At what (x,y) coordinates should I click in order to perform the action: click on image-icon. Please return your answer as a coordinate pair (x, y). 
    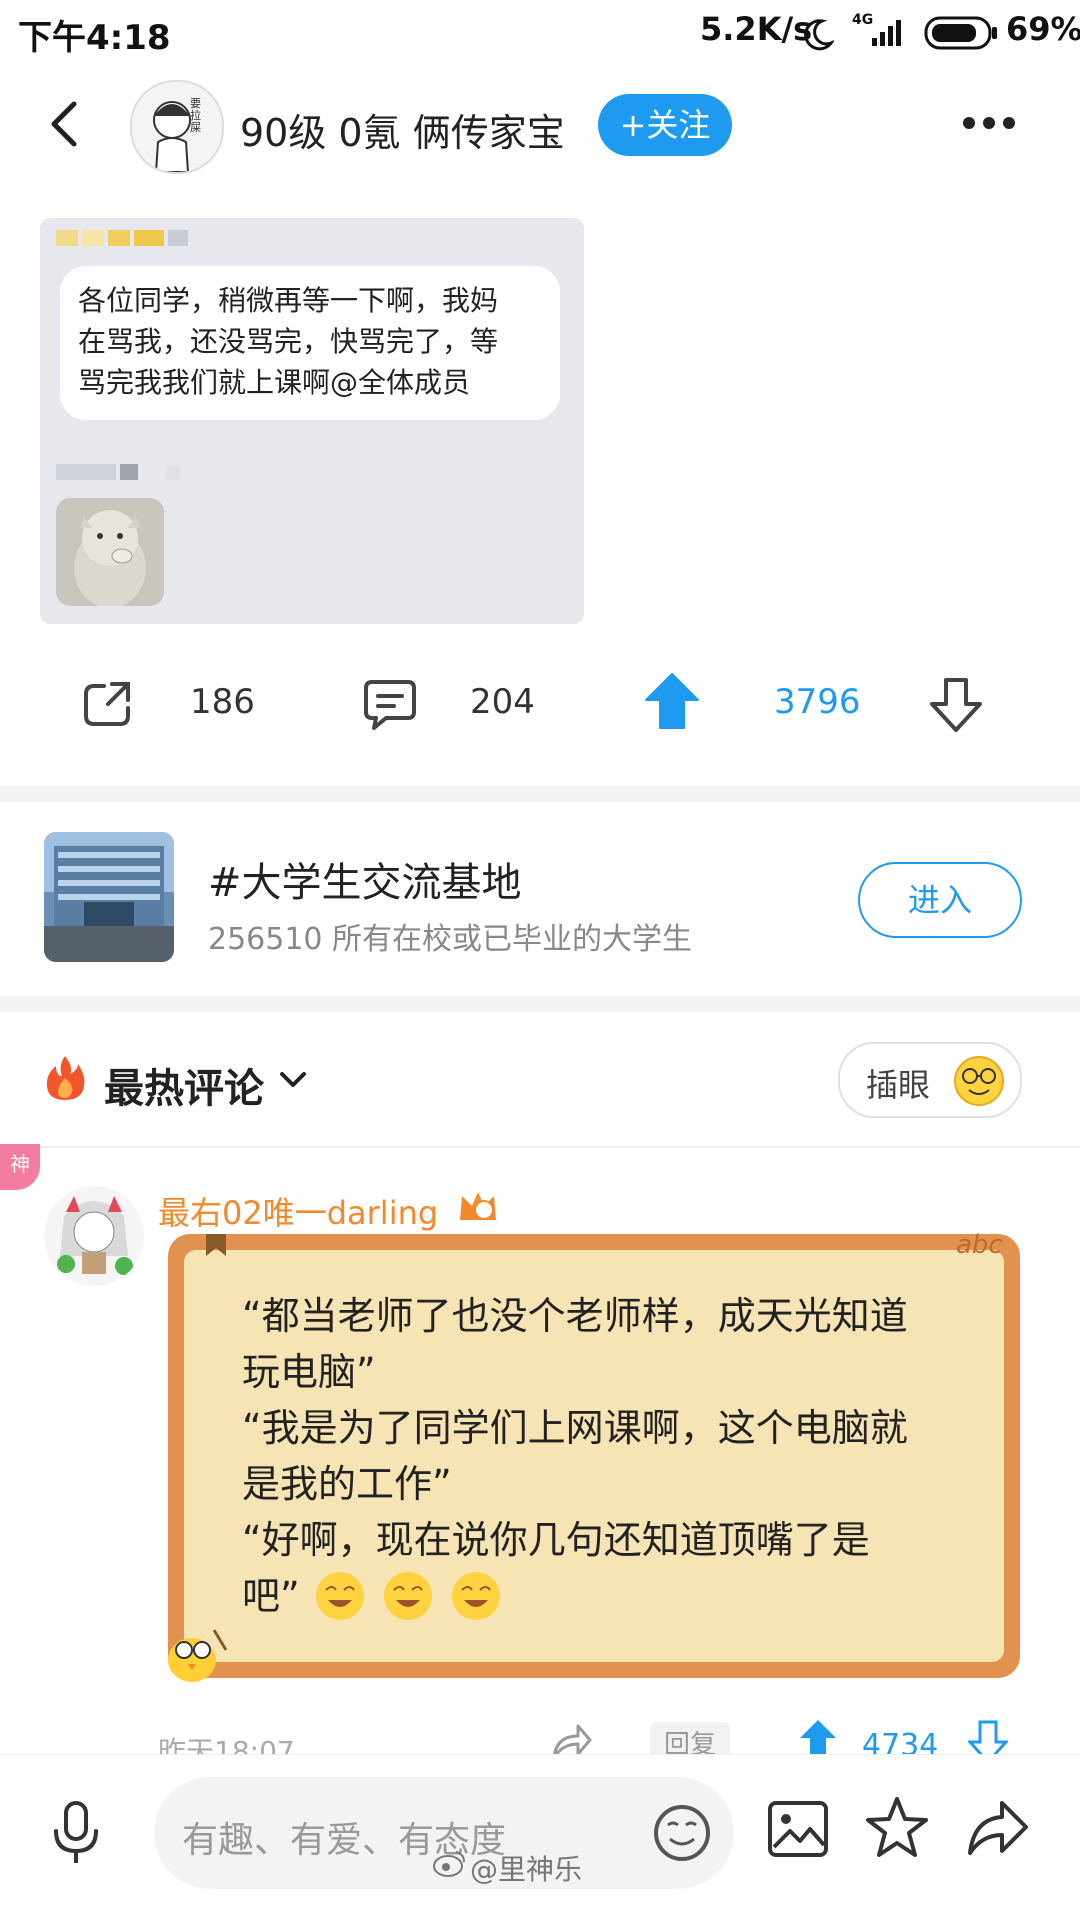
    Looking at the image, I should click on (798, 1829).